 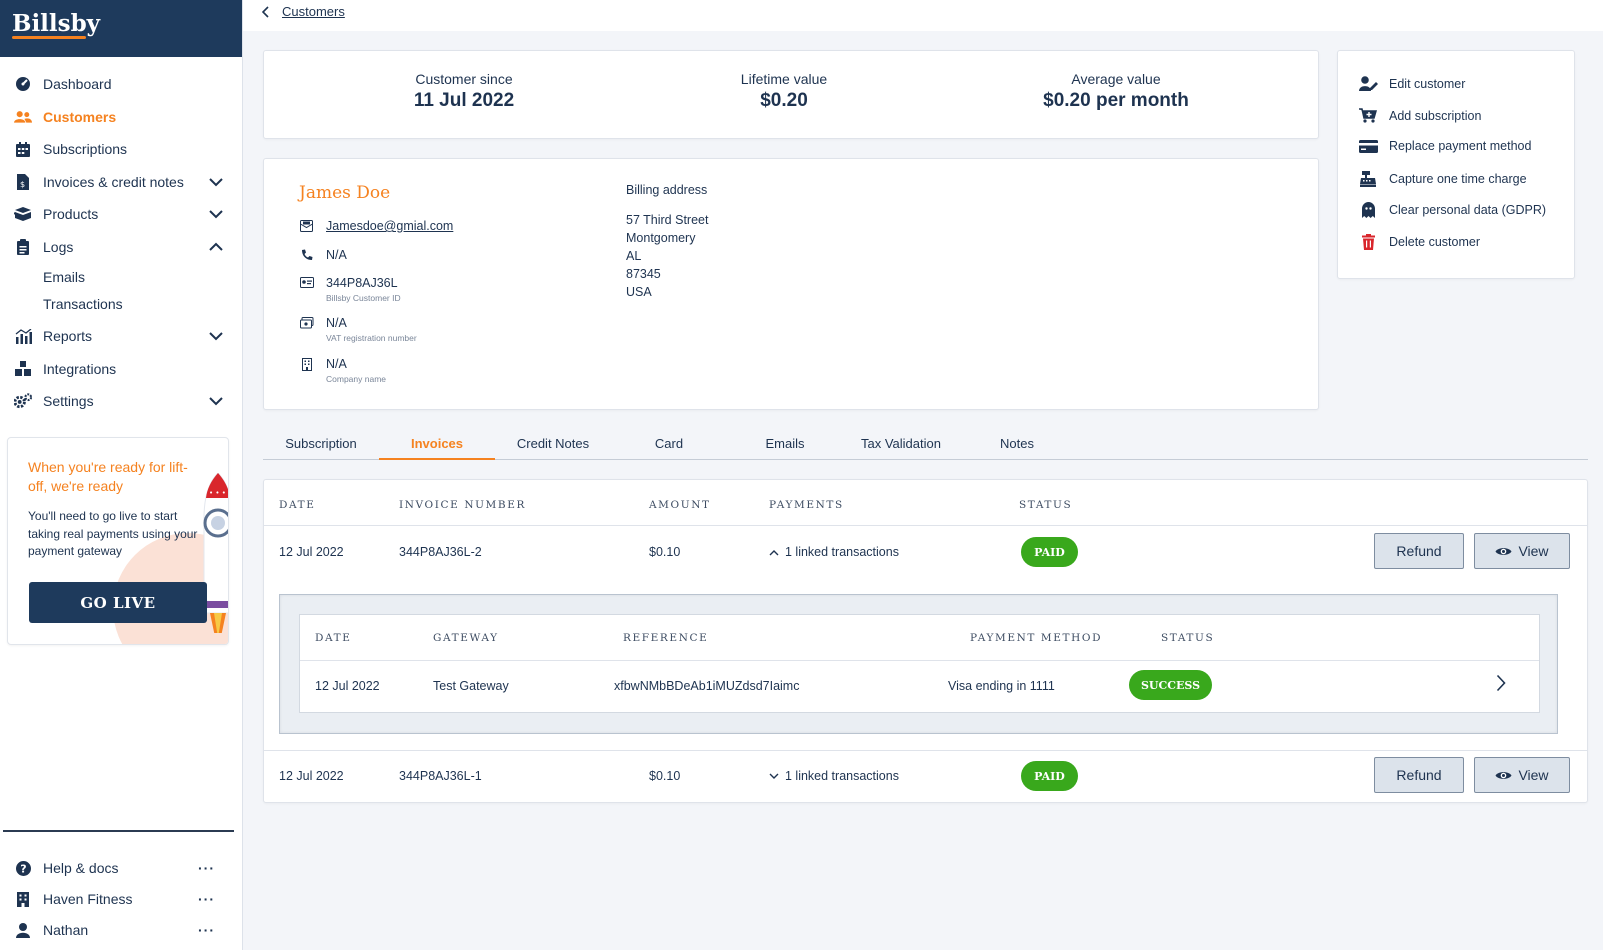 I want to click on sidebar-subitem-emails: Emails, so click(x=121, y=276).